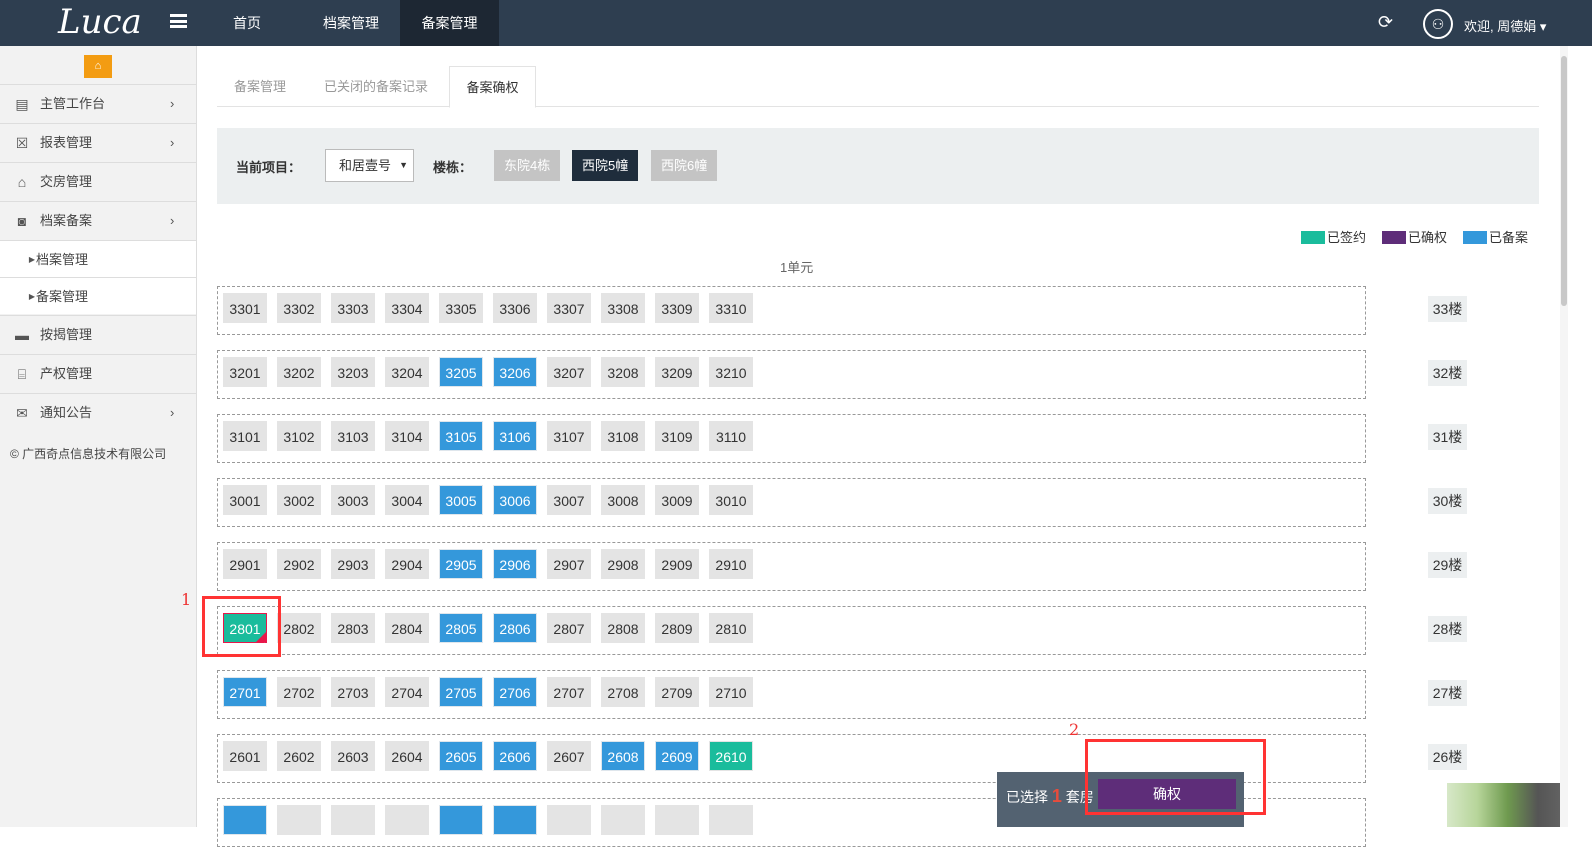  I want to click on room-cell: 3308, so click(623, 308).